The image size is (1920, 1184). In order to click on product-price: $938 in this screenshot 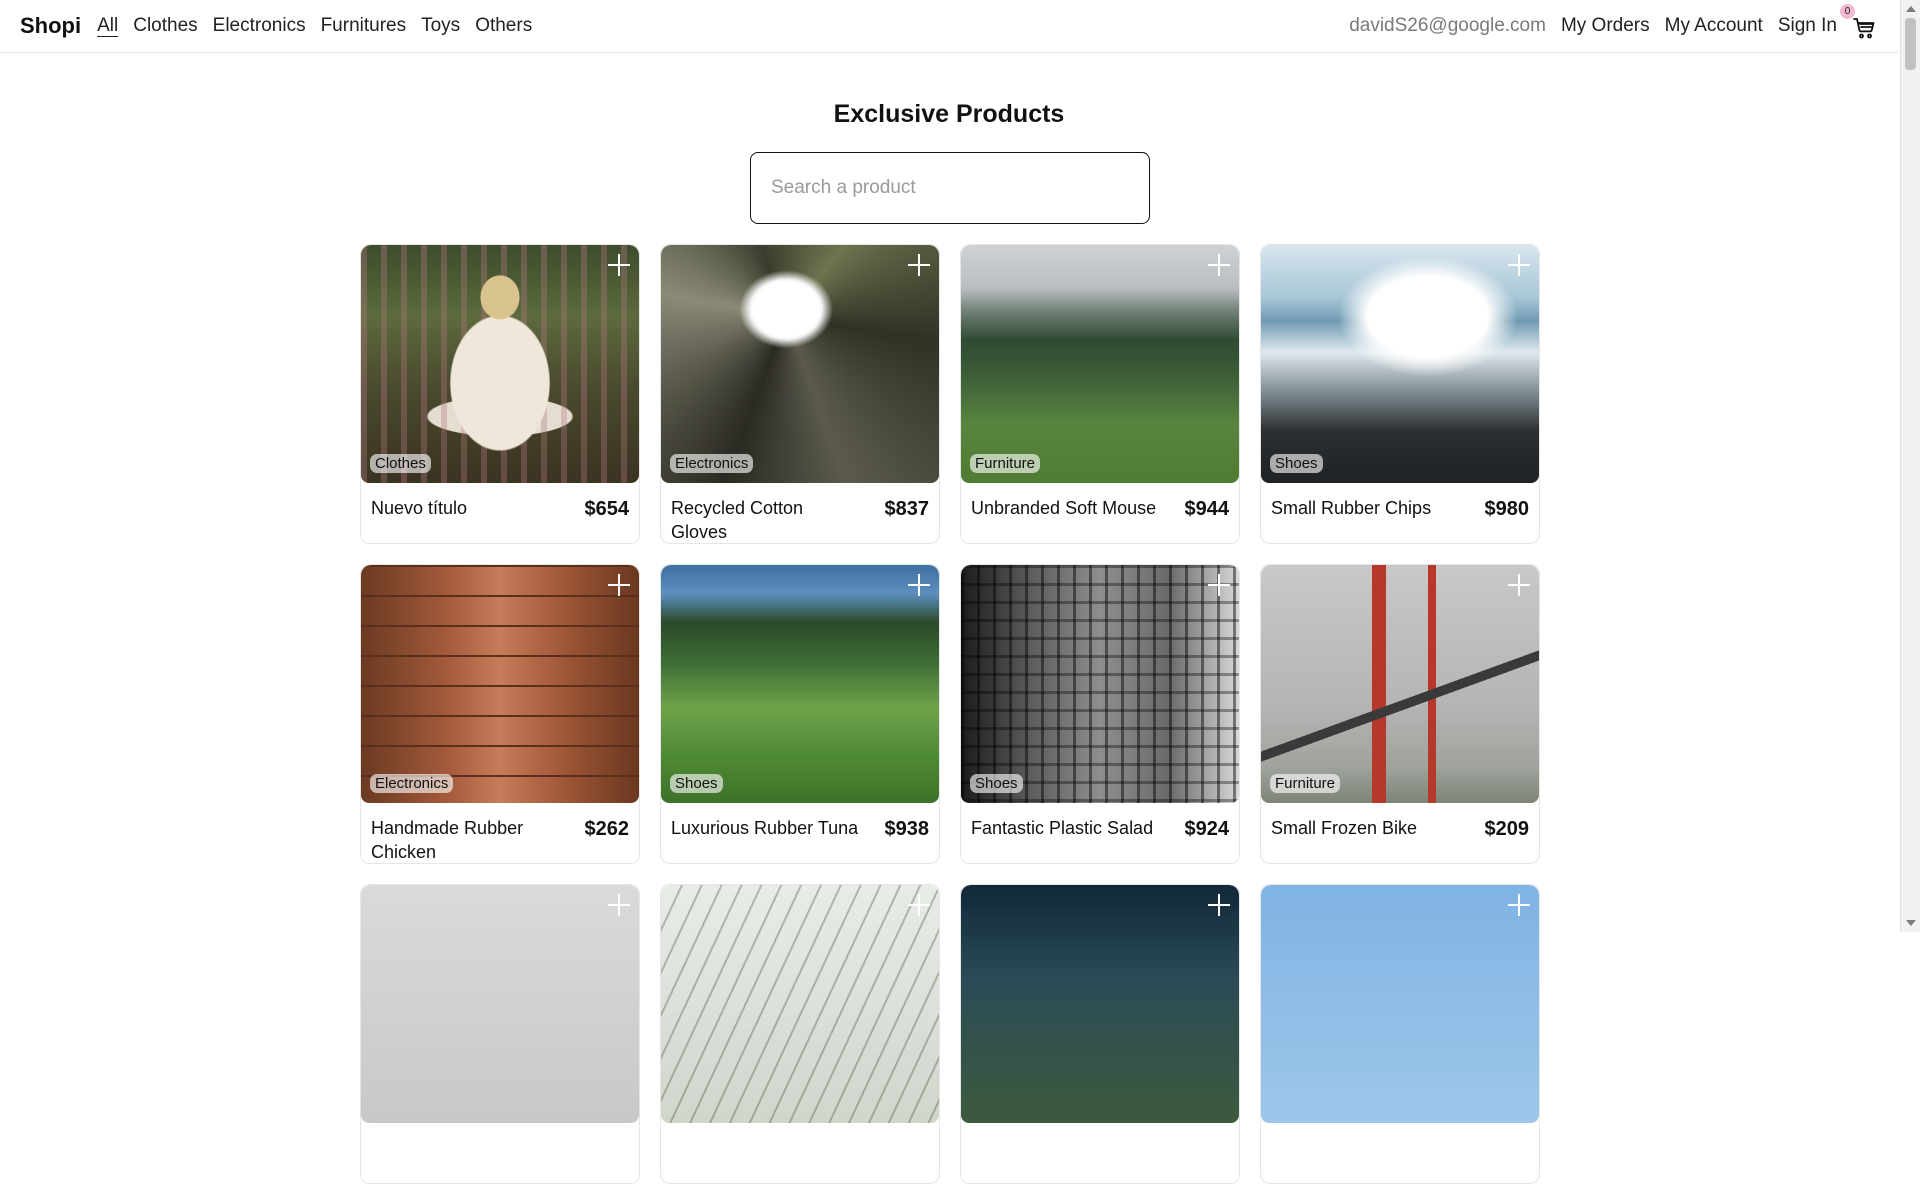, I will do `click(907, 829)`.